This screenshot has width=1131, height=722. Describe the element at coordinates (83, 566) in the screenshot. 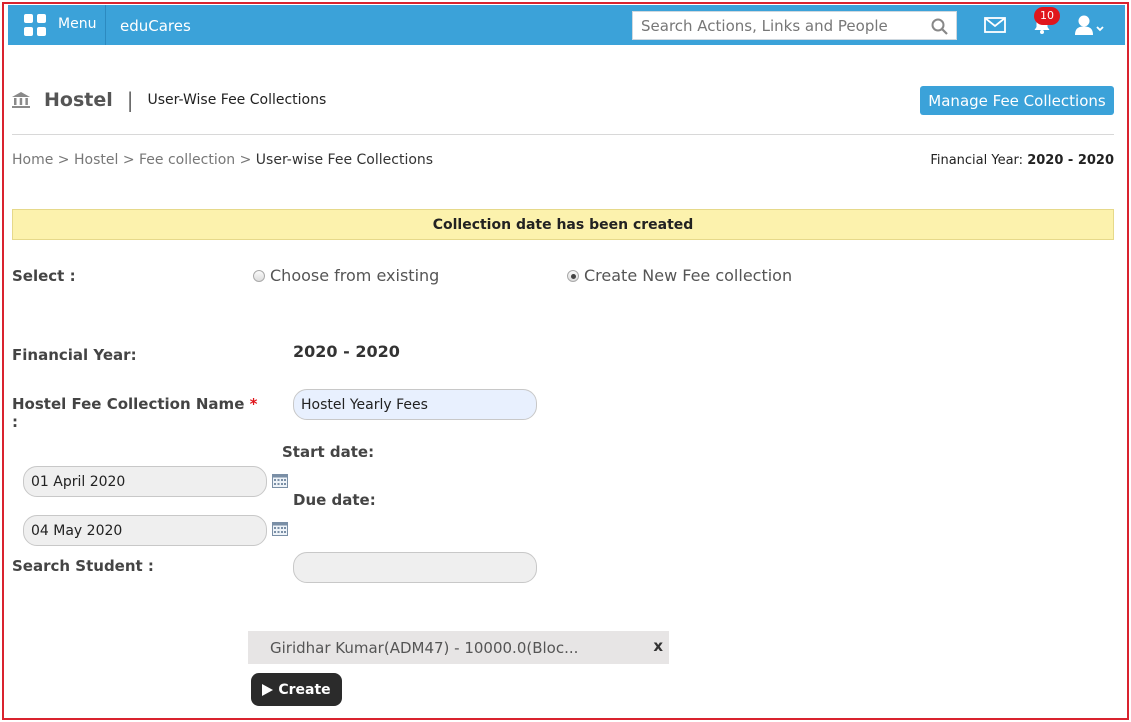

I see `search-student-label: Search Student :` at that location.